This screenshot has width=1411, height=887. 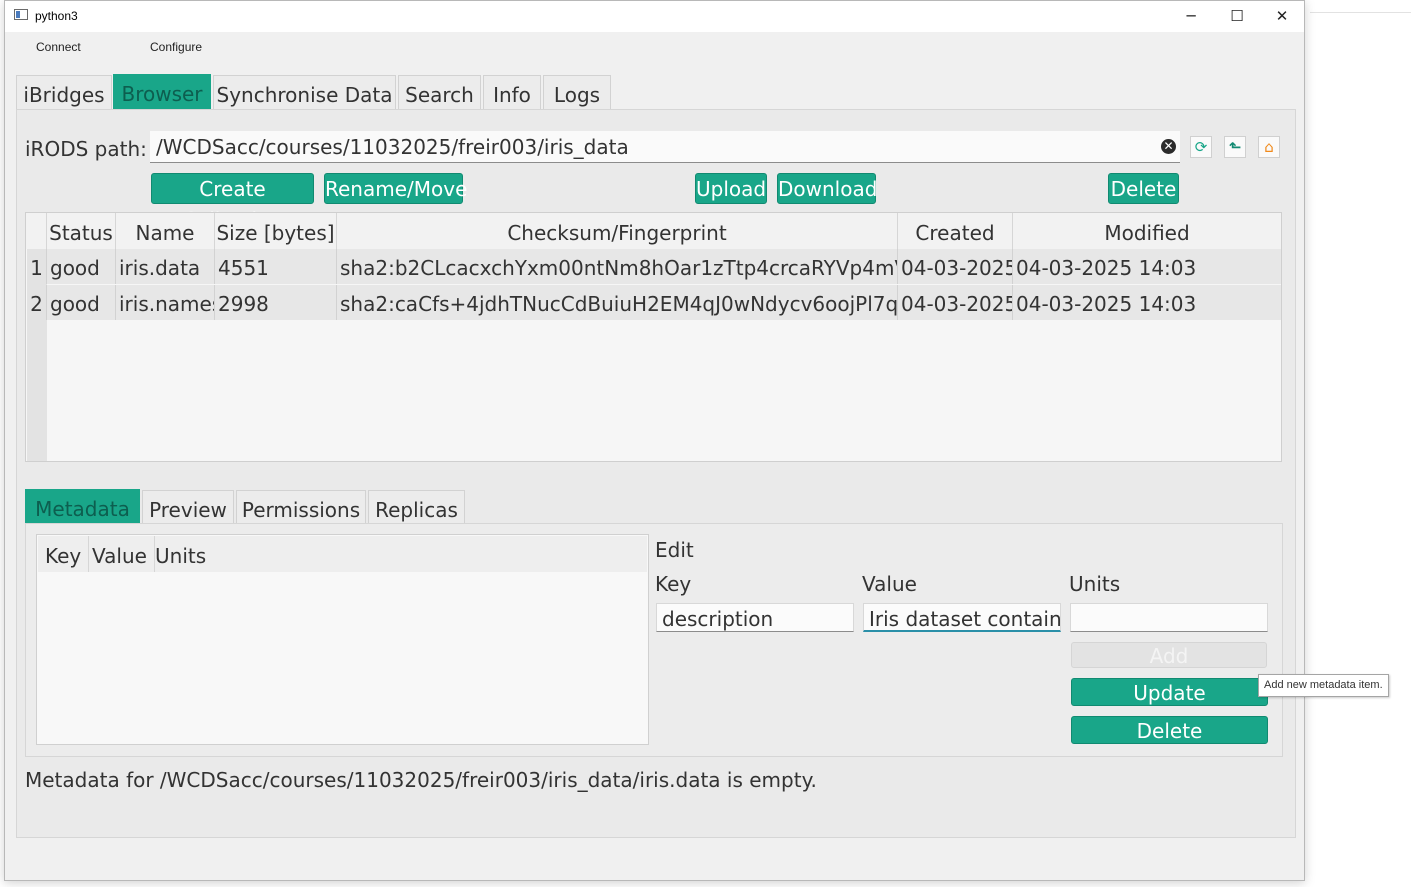 I want to click on key-label: Key, so click(x=673, y=584).